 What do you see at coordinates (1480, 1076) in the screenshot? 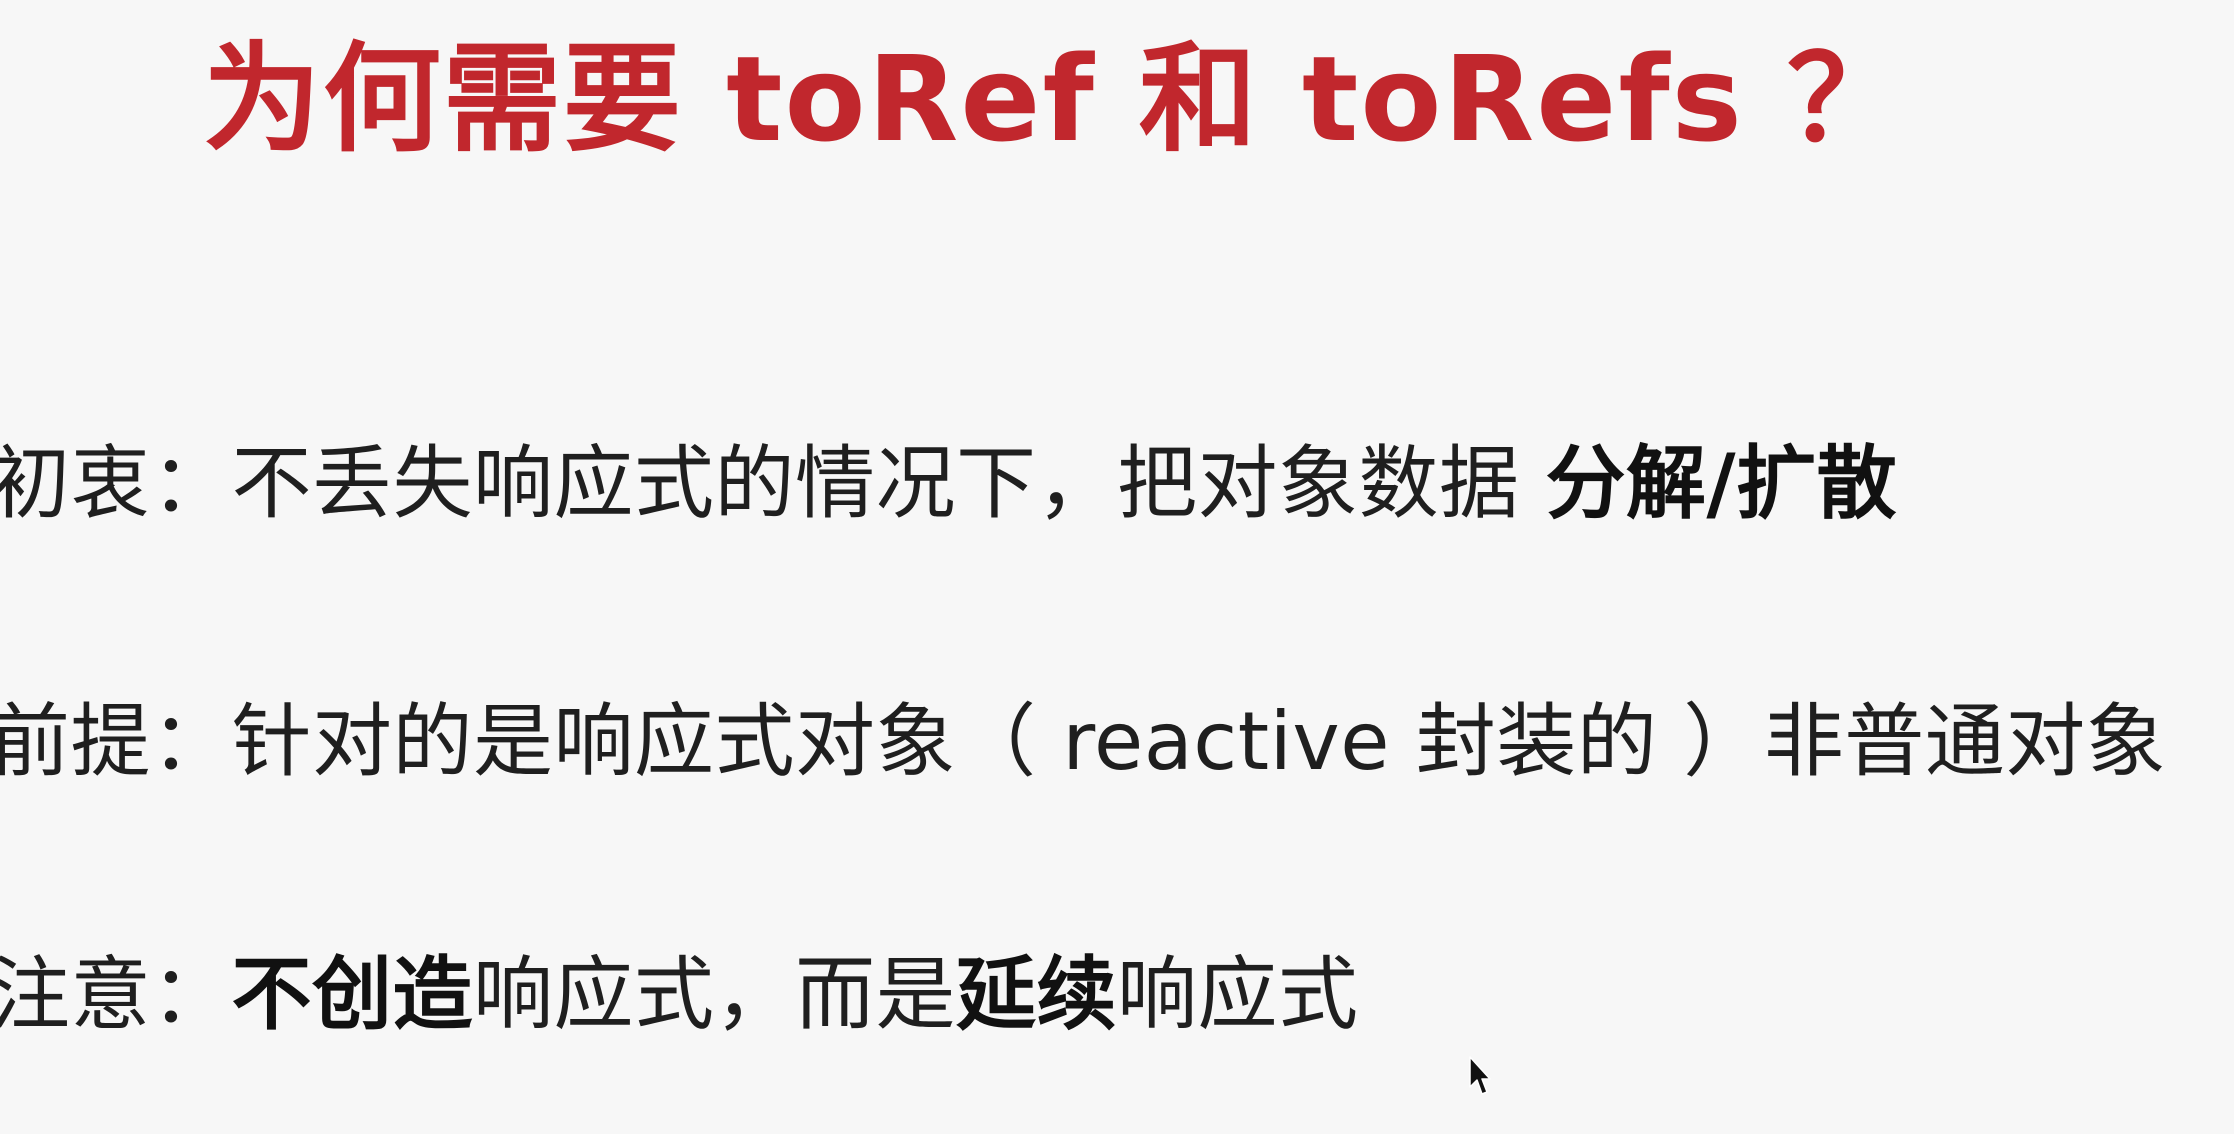
I see `mouse-pointer-icon` at bounding box center [1480, 1076].